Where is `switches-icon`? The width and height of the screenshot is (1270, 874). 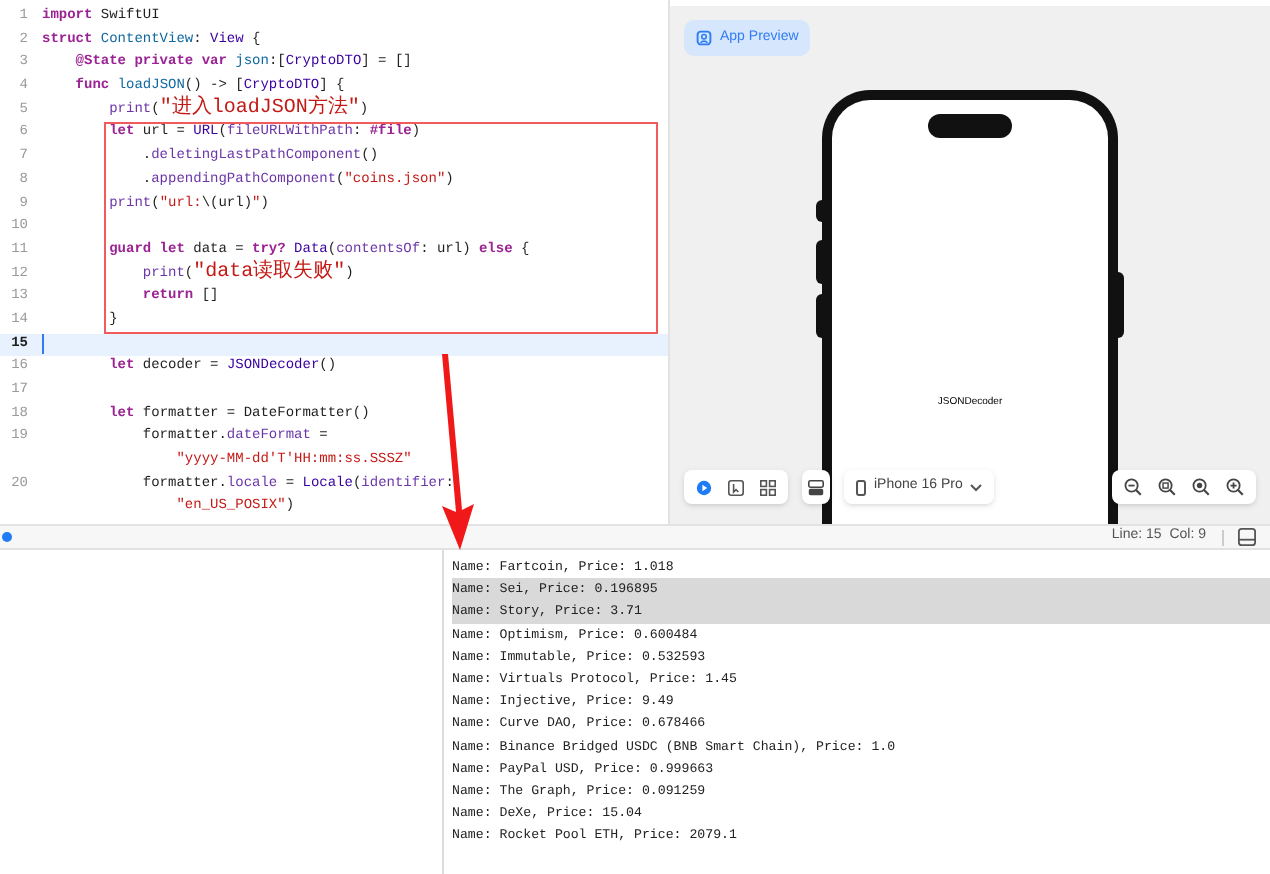 switches-icon is located at coordinates (816, 487).